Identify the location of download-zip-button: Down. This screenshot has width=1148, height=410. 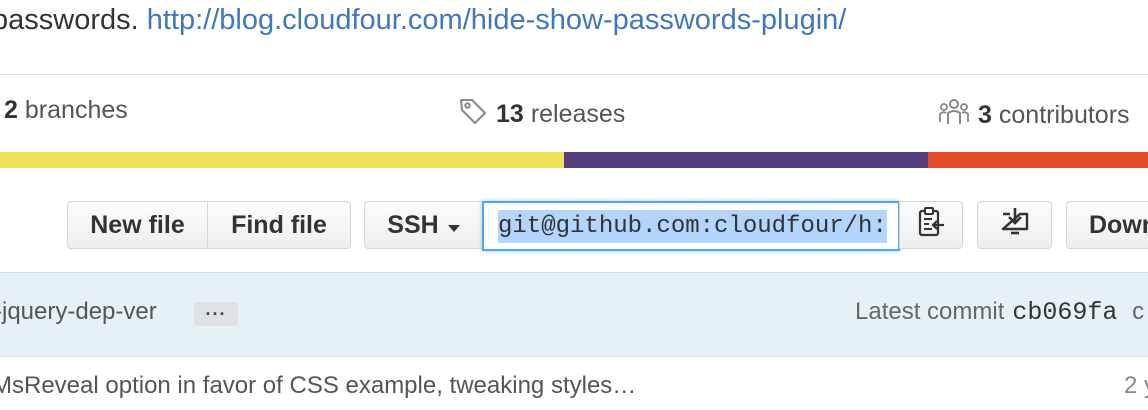
(1107, 225).